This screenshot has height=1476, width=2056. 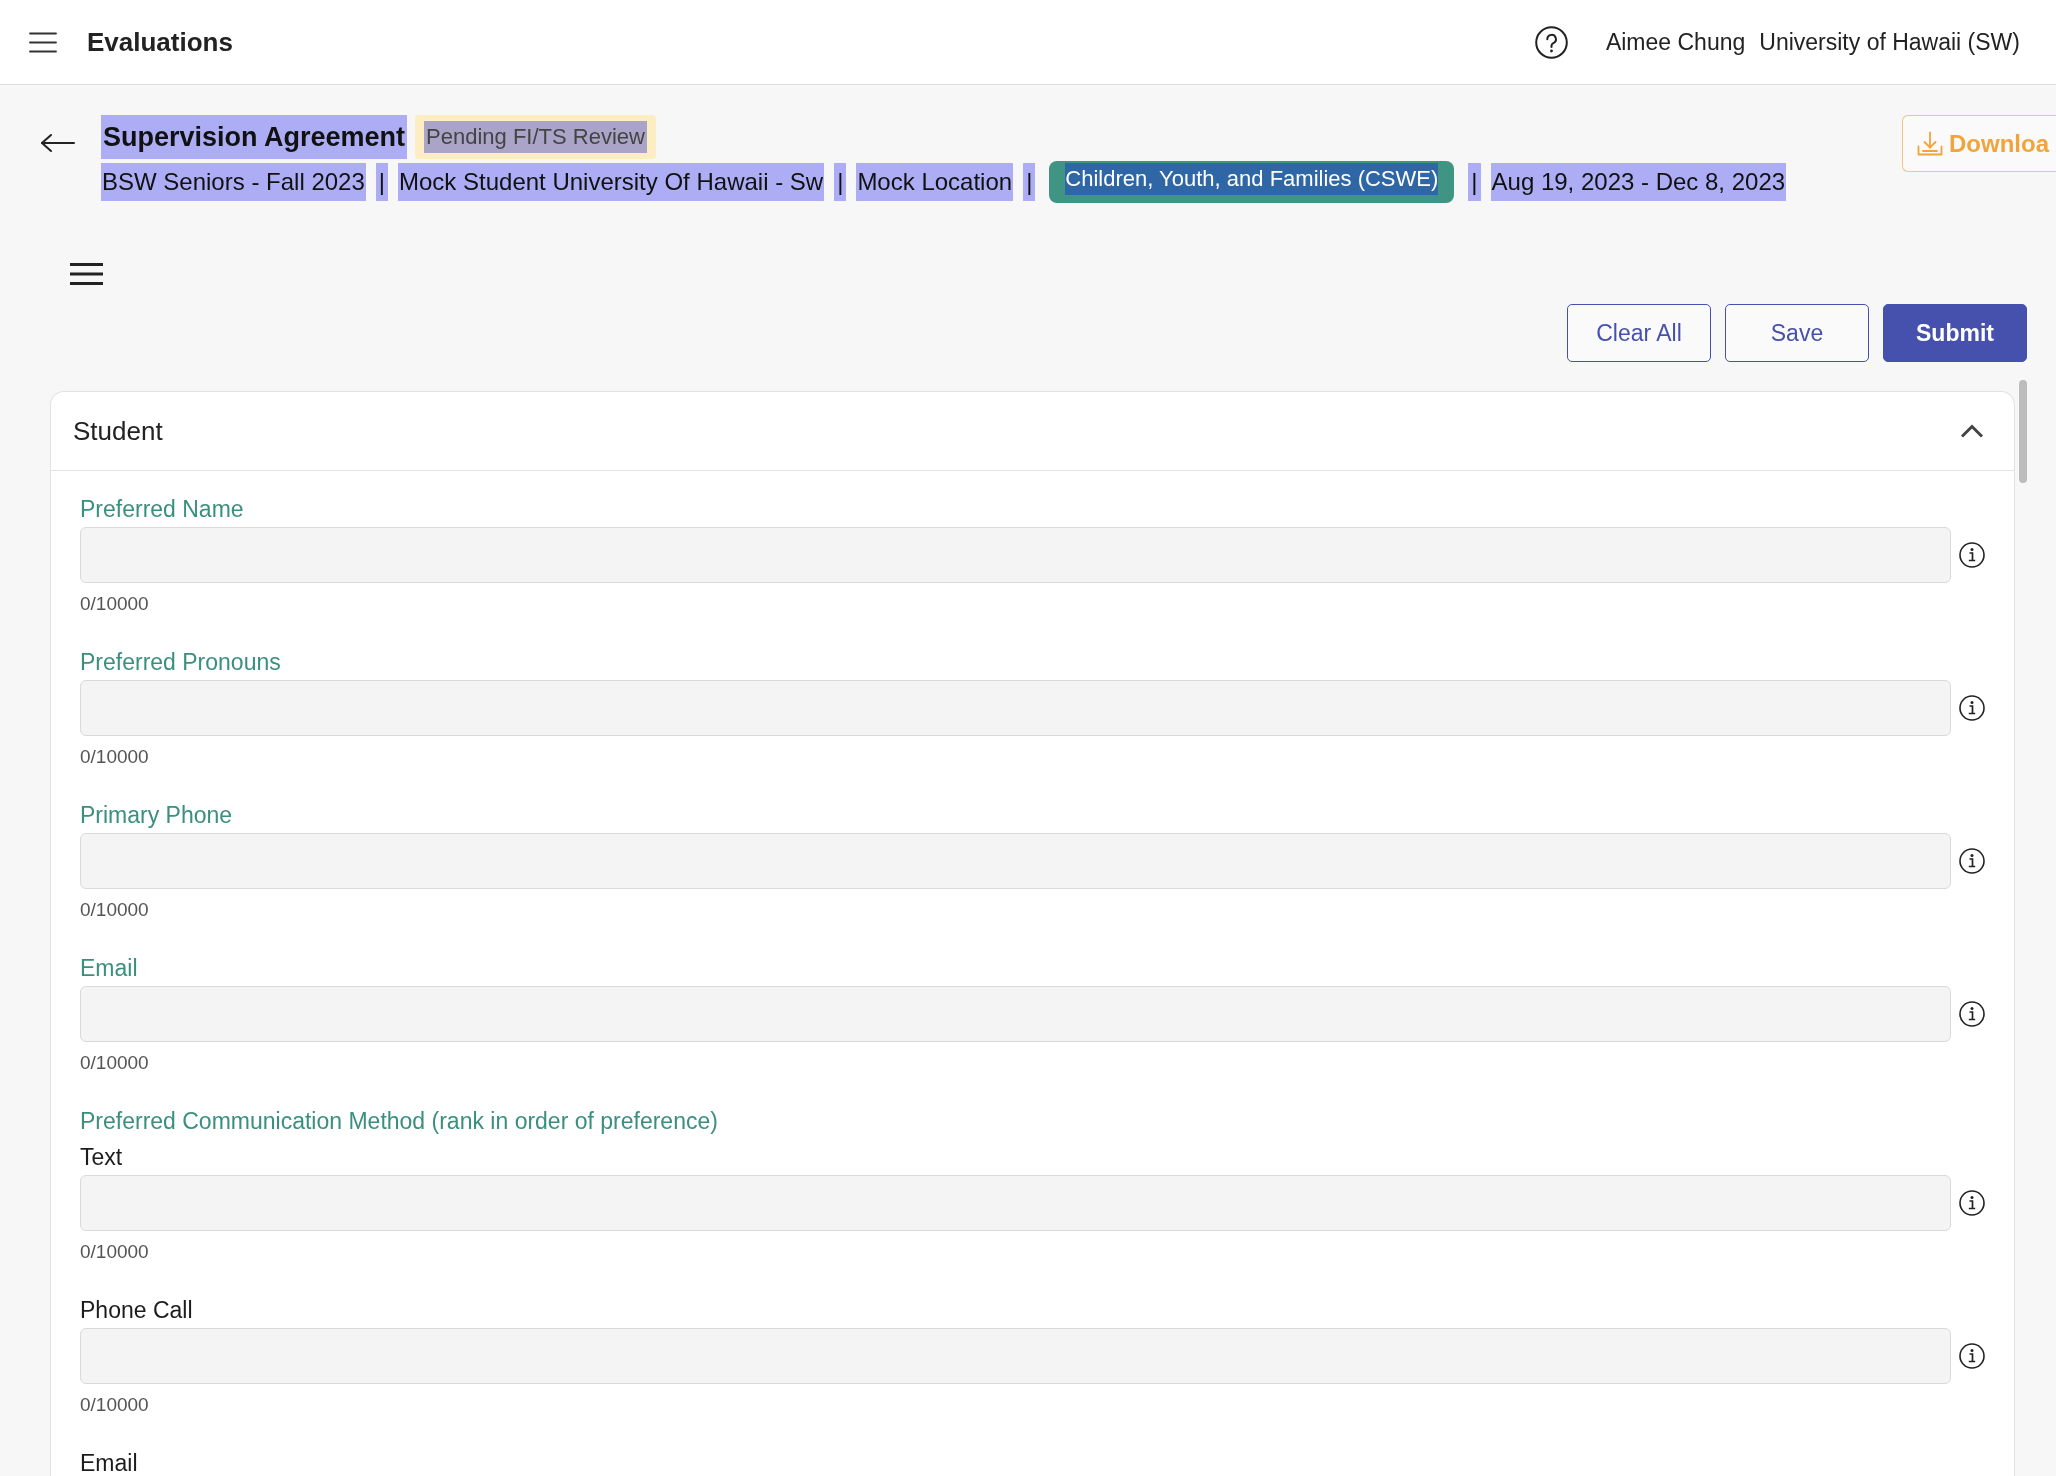 I want to click on field-label: Preferred Name, so click(x=162, y=509).